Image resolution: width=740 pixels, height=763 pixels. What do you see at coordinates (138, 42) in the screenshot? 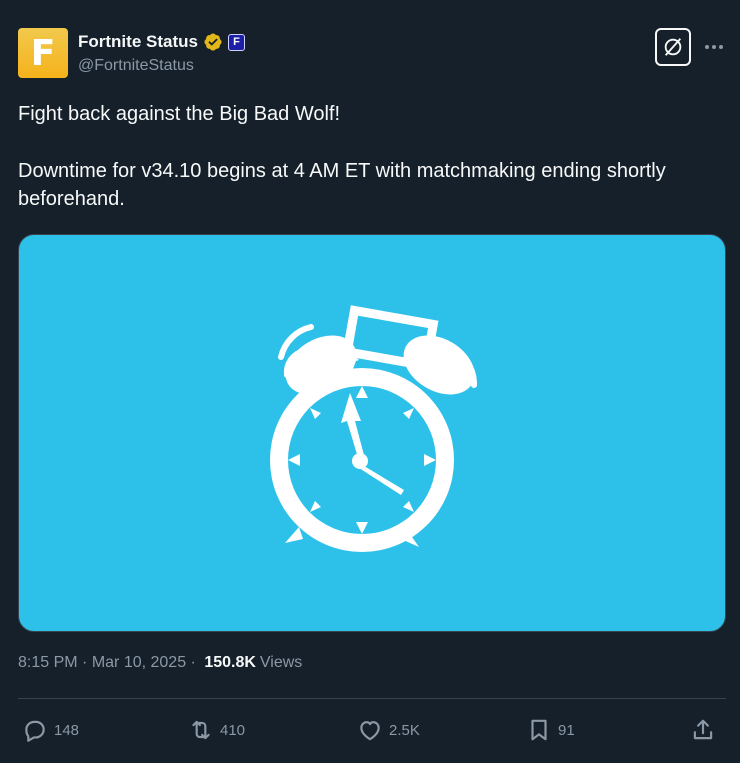
I see `display-name: Fortnite Status` at bounding box center [138, 42].